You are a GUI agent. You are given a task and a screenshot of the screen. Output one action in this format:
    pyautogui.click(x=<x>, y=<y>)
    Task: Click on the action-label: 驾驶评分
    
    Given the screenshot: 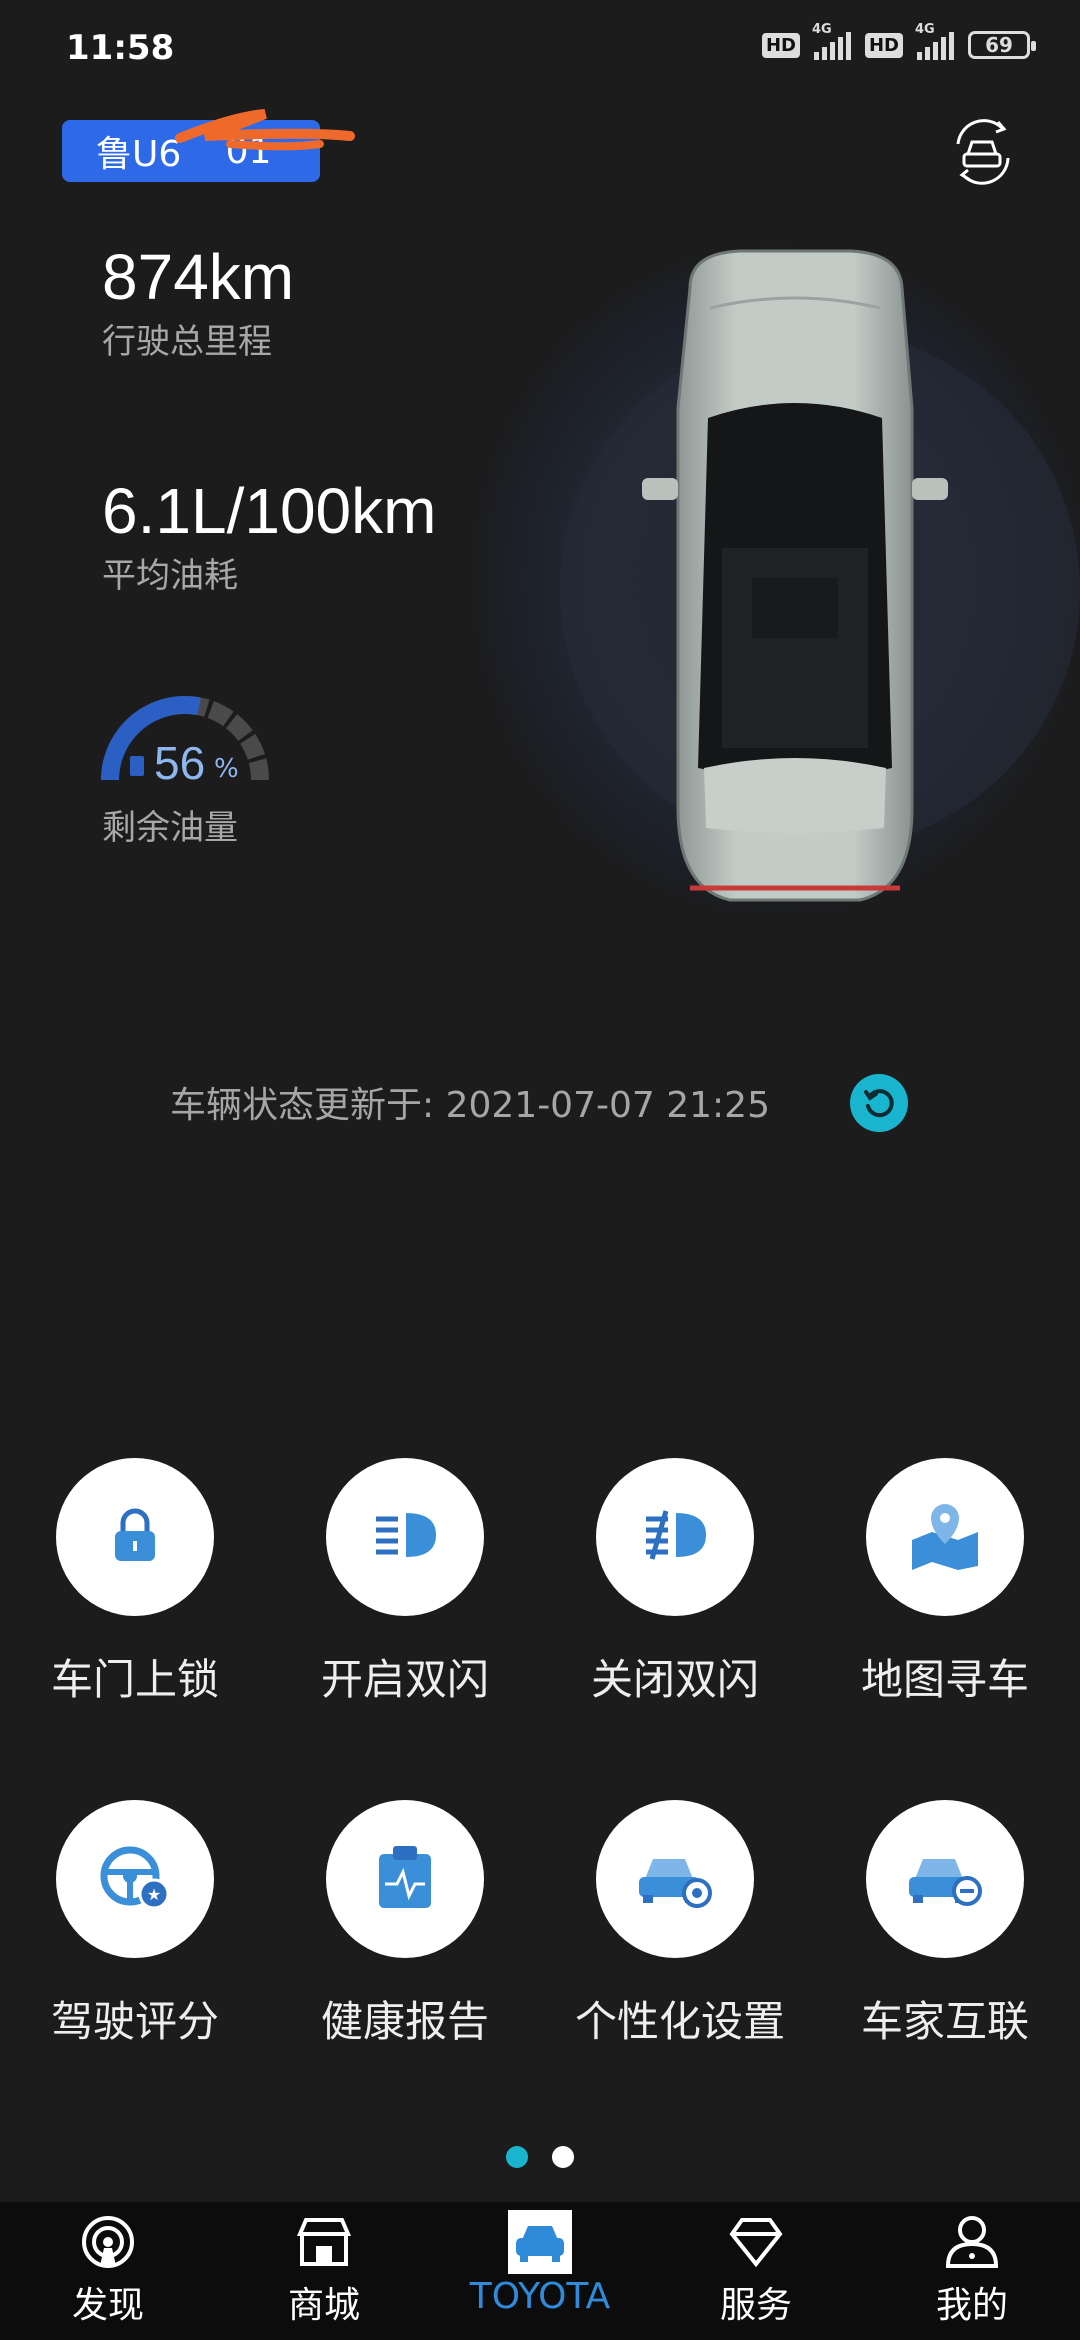 What is the action you would take?
    pyautogui.click(x=134, y=2021)
    